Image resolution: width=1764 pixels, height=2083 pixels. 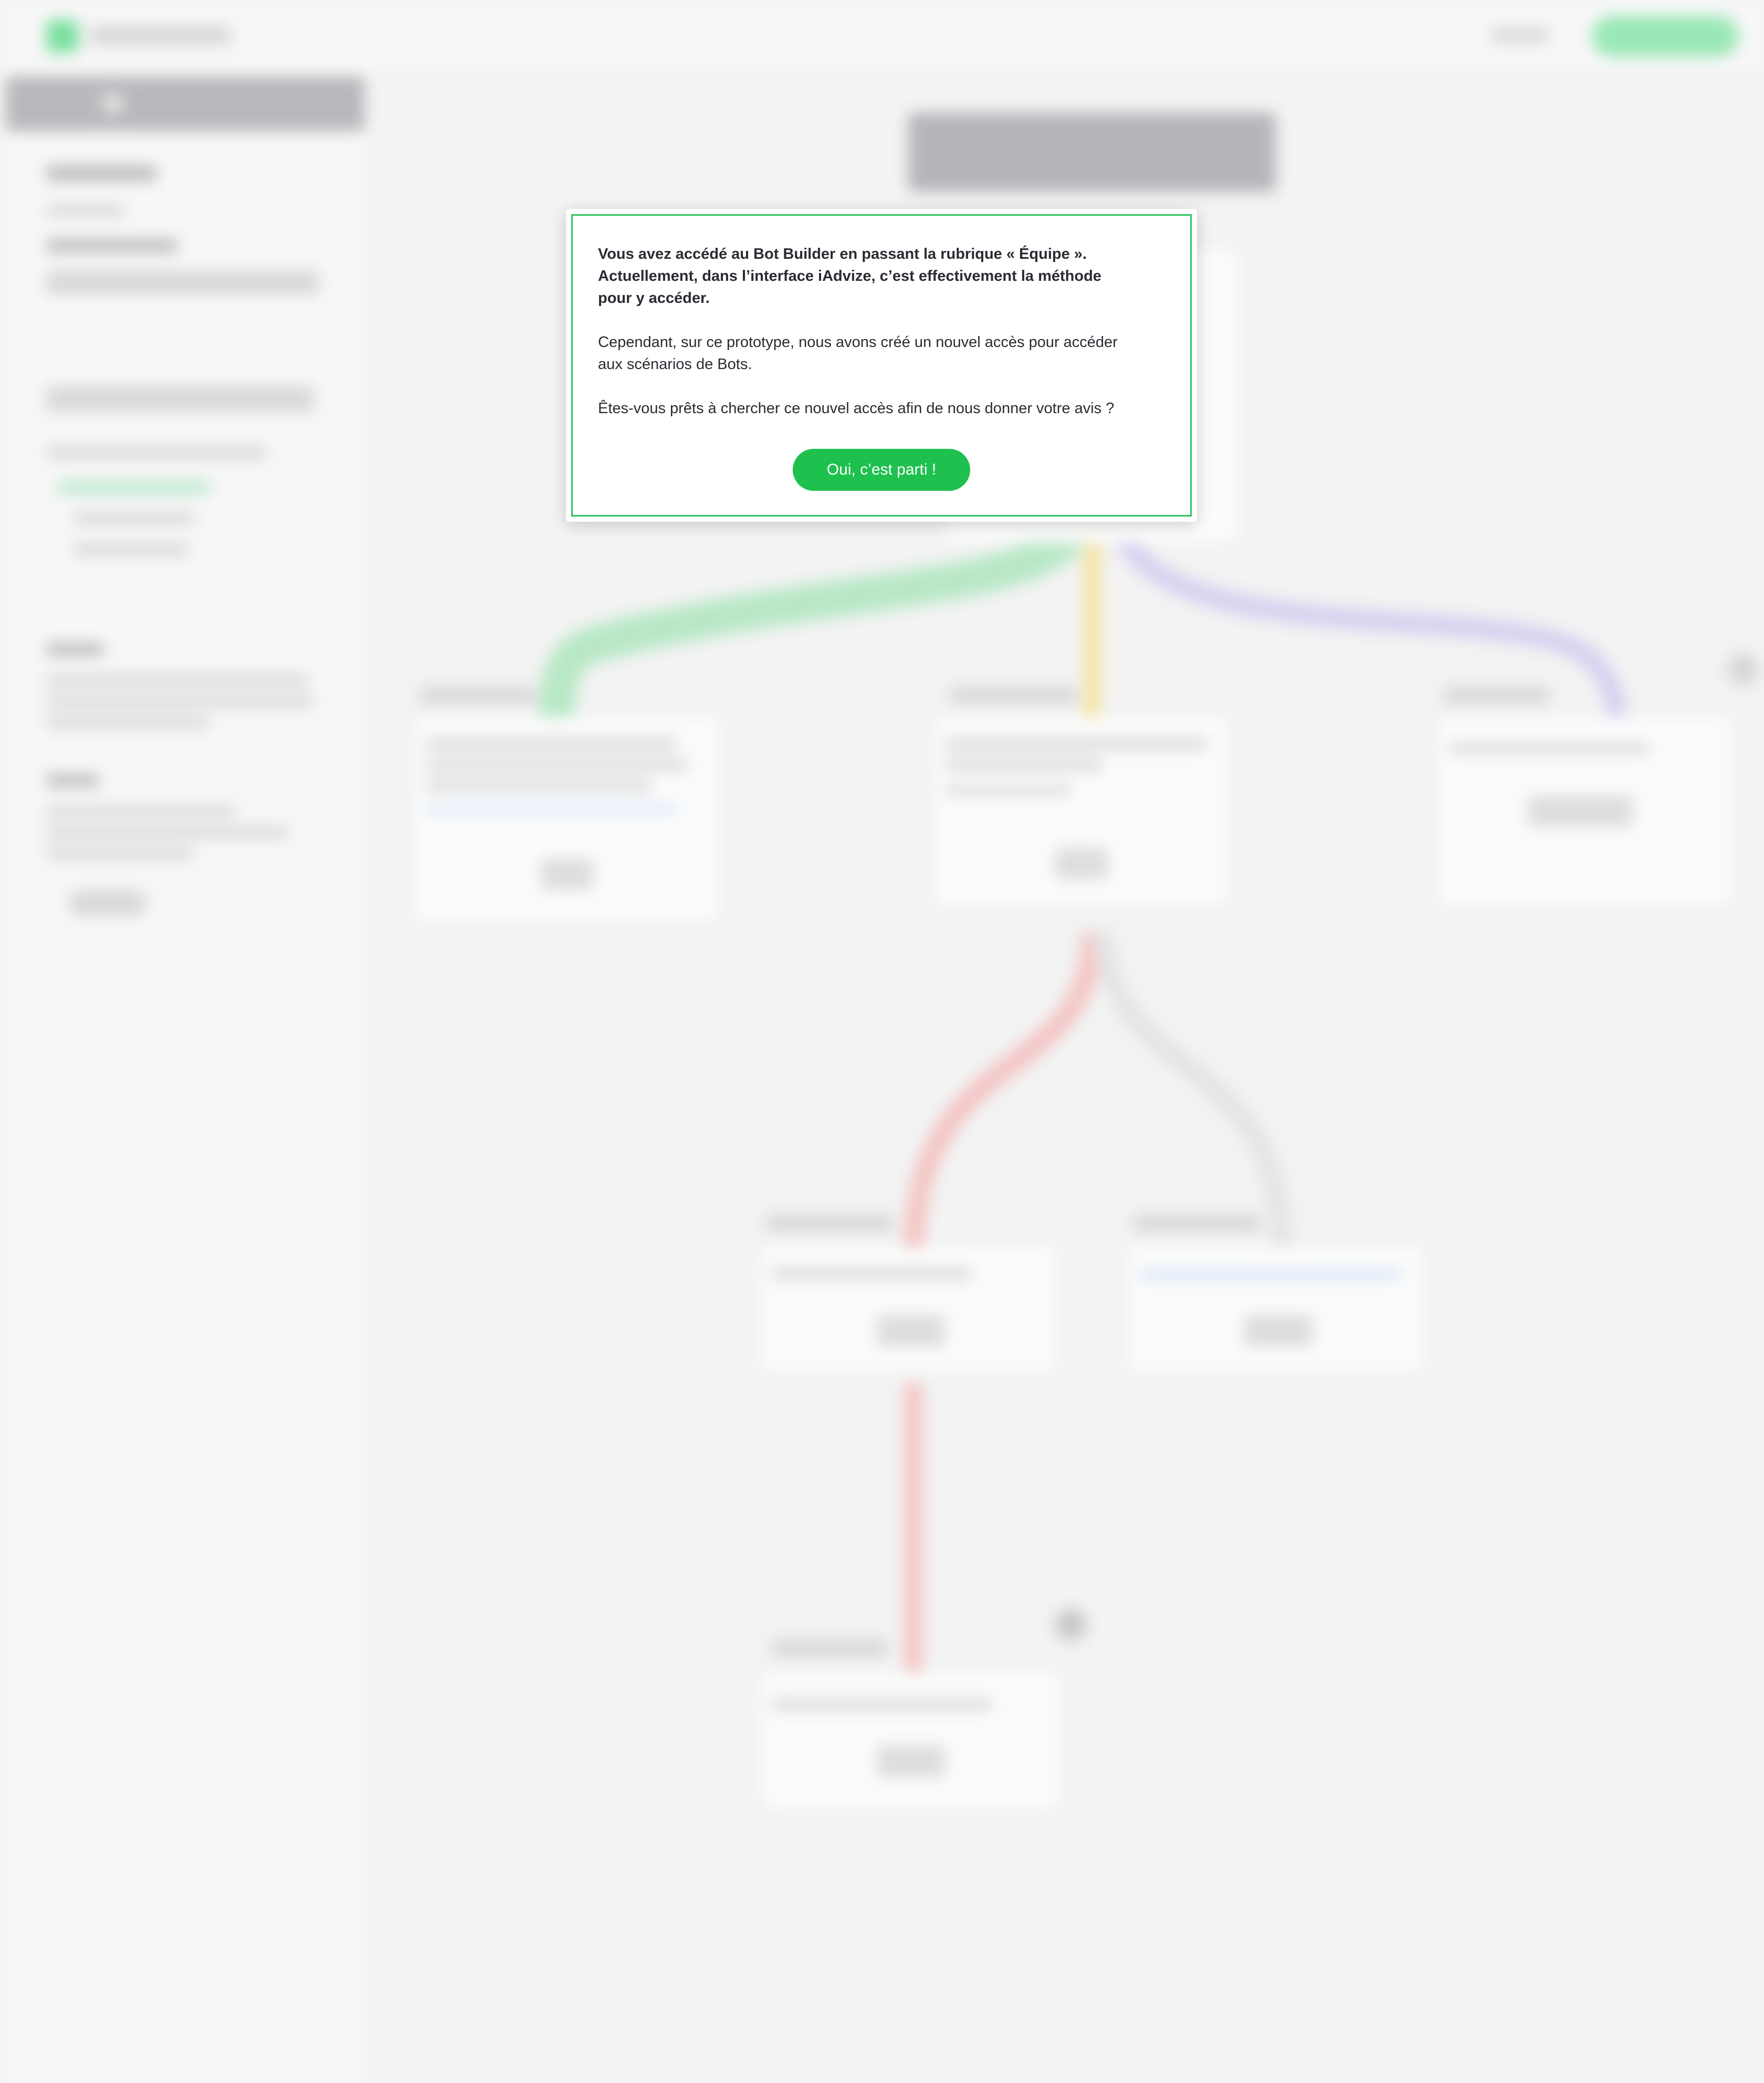 I want to click on connector-gray, so click(x=1192, y=1094).